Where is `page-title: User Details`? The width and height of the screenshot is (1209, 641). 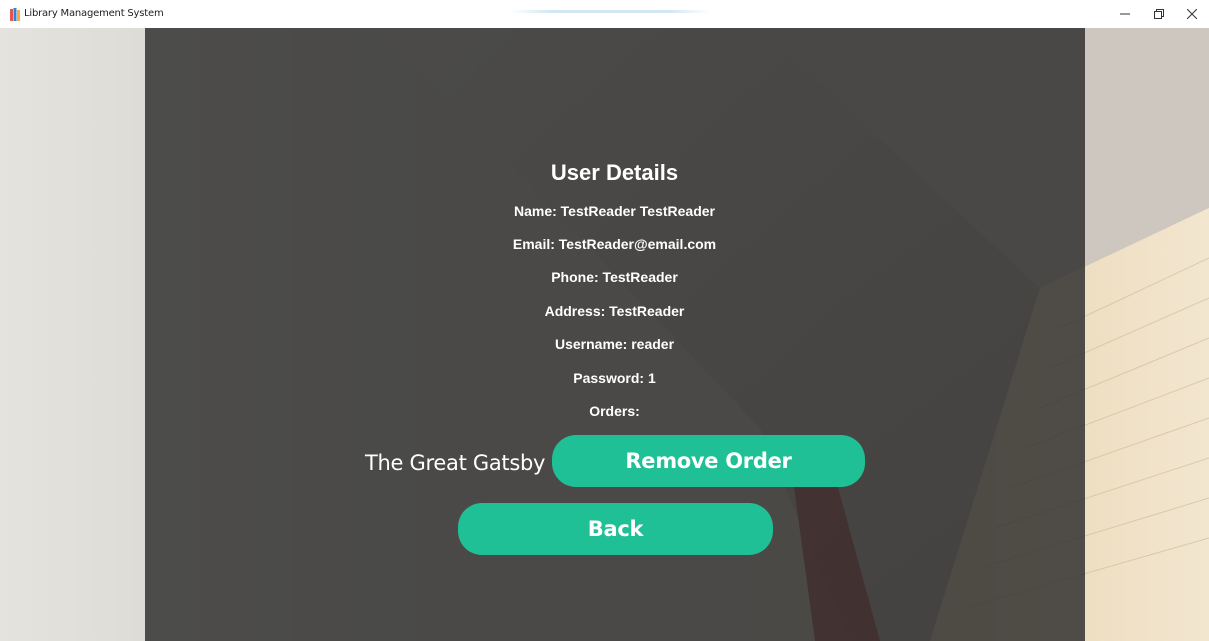 page-title: User Details is located at coordinates (614, 172).